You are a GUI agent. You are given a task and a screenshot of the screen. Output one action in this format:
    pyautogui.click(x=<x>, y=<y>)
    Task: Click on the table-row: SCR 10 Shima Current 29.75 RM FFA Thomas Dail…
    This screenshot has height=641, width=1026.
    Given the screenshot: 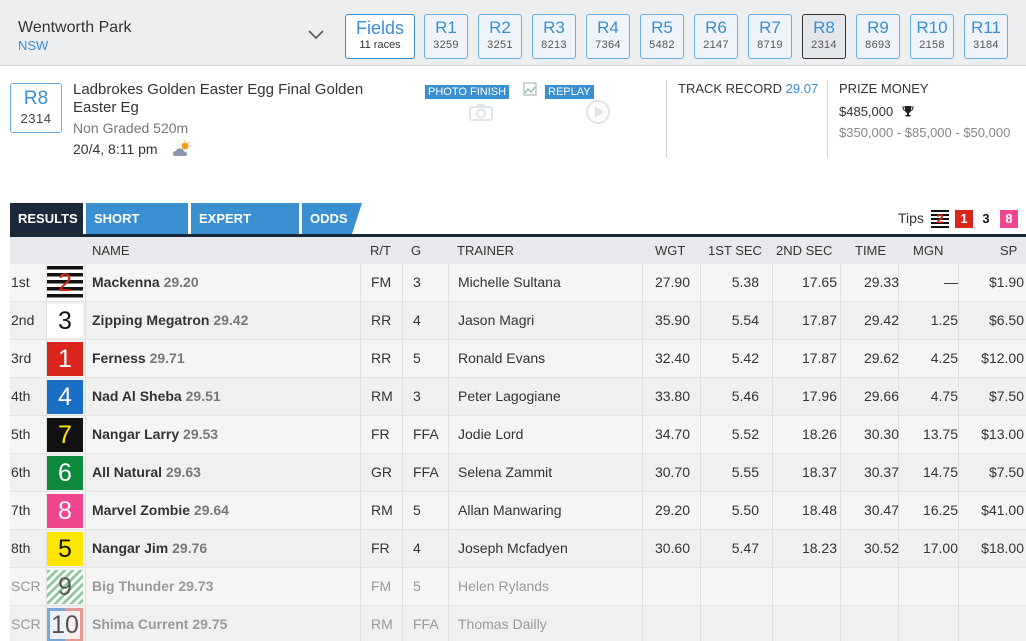 What is the action you would take?
    pyautogui.click(x=518, y=623)
    